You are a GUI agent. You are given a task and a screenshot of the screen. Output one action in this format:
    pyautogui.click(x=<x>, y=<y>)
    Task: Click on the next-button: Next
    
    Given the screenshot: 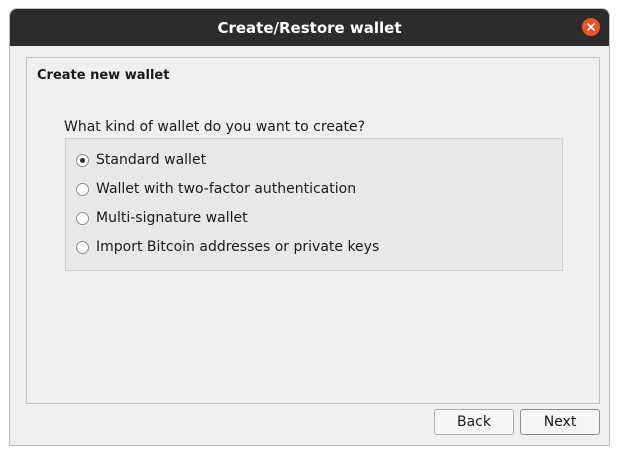 What is the action you would take?
    pyautogui.click(x=560, y=422)
    